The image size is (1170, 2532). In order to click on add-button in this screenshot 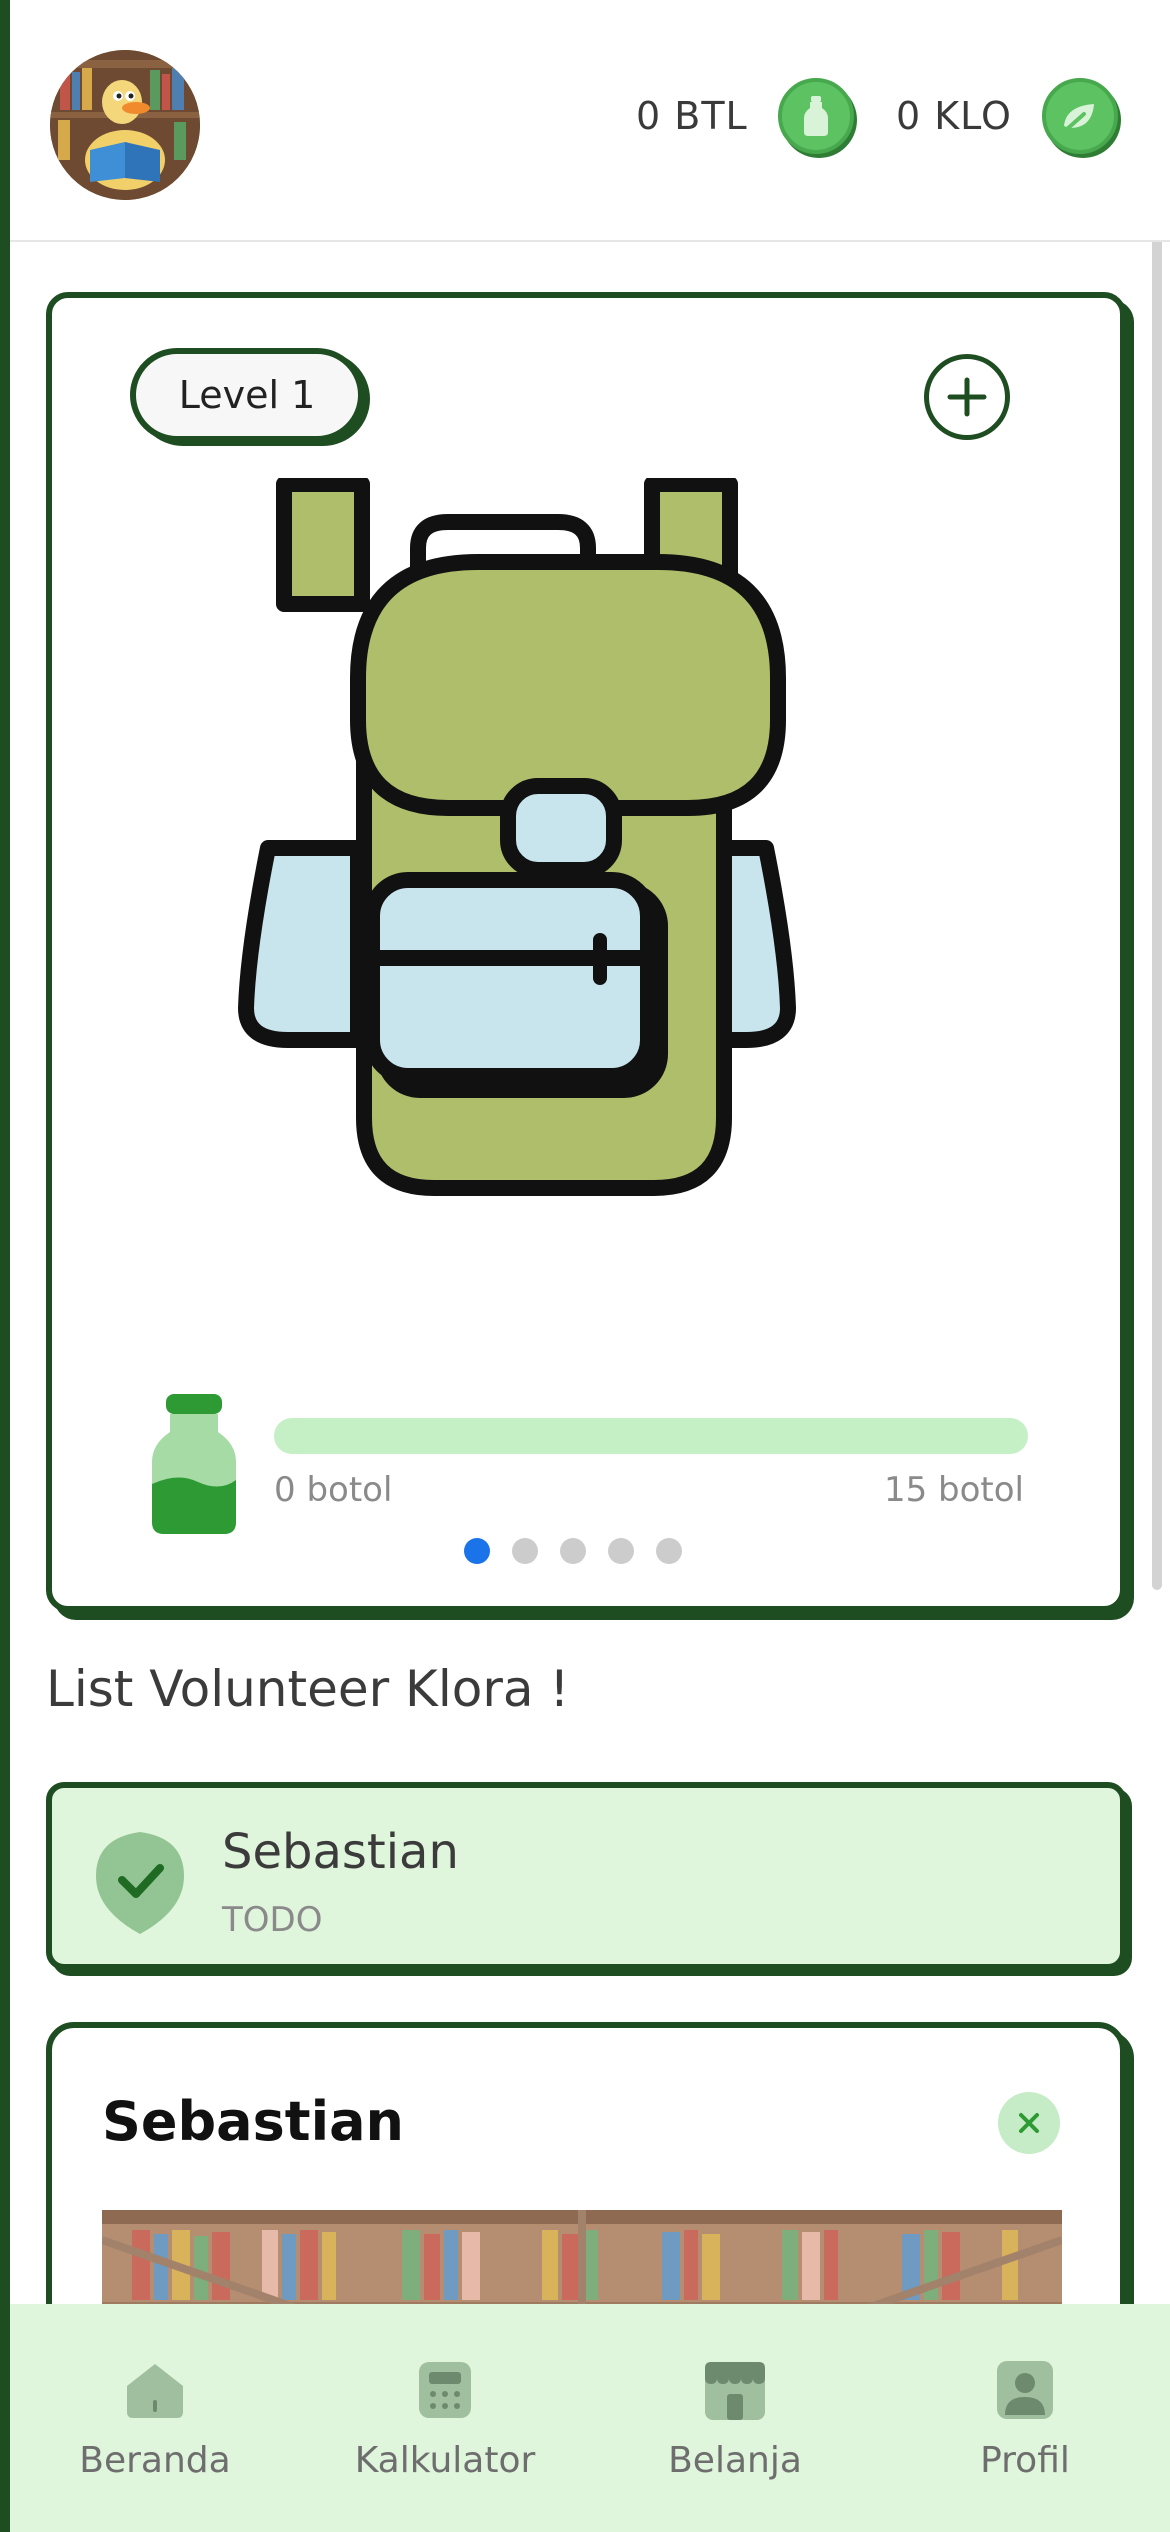, I will do `click(967, 397)`.